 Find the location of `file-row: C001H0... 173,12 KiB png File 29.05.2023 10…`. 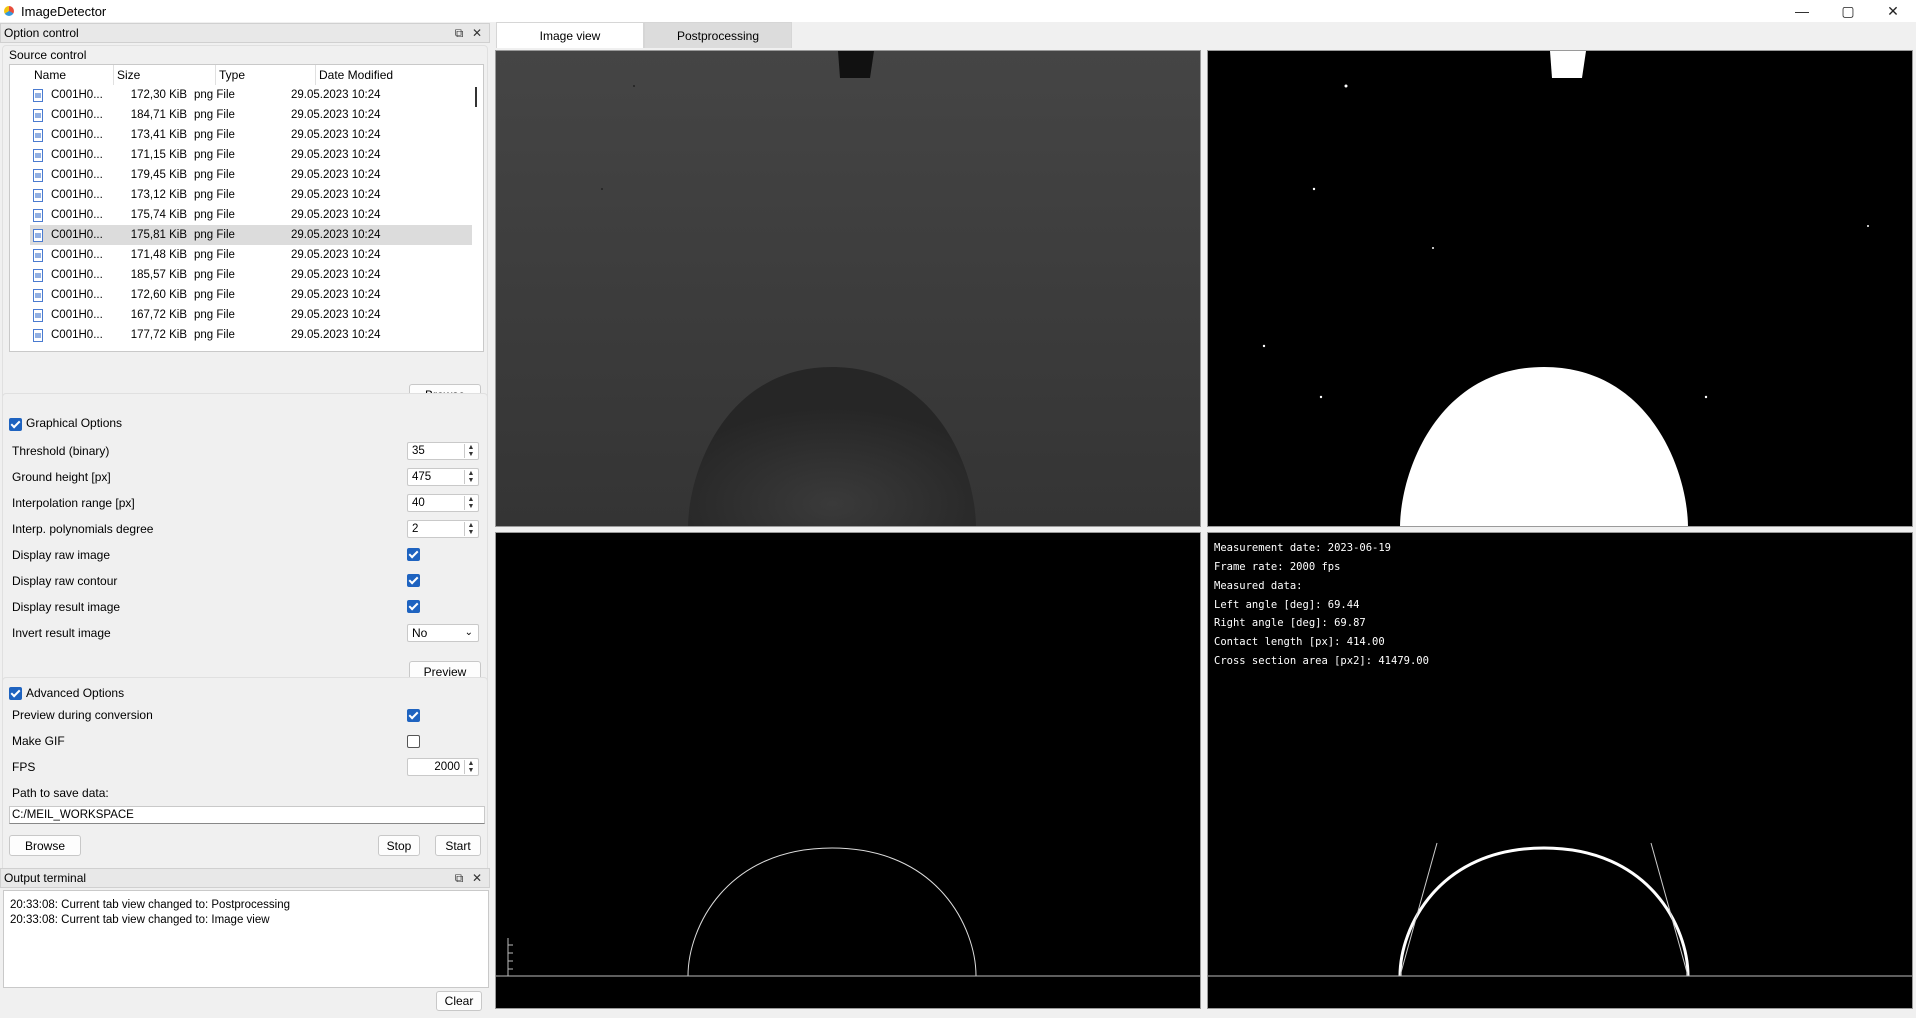

file-row: C001H0... 173,12 KiB png File 29.05.2023 10… is located at coordinates (251, 195).